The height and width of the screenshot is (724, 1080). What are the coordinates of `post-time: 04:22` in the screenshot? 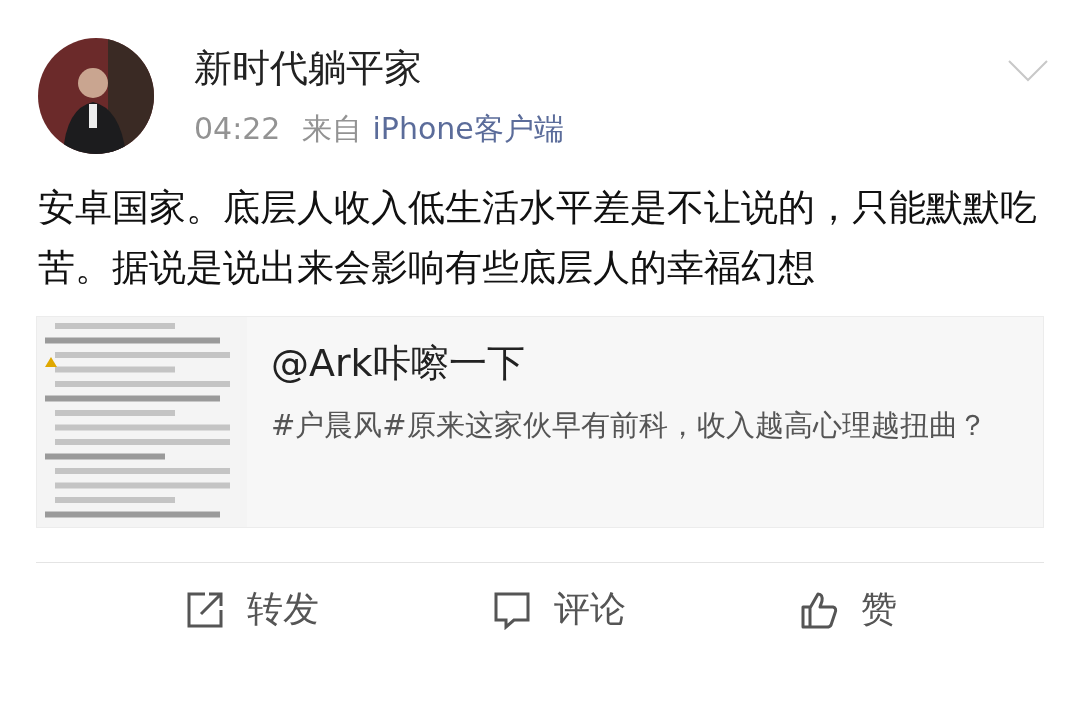 It's located at (237, 129).